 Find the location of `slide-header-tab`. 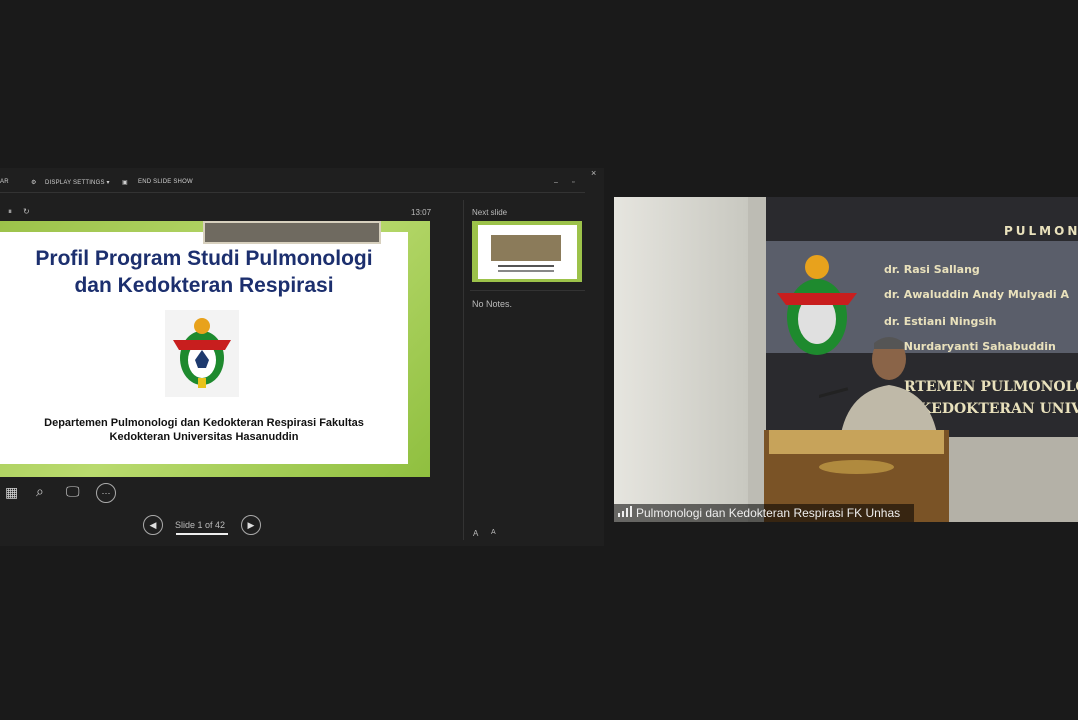

slide-header-tab is located at coordinates (292, 232).